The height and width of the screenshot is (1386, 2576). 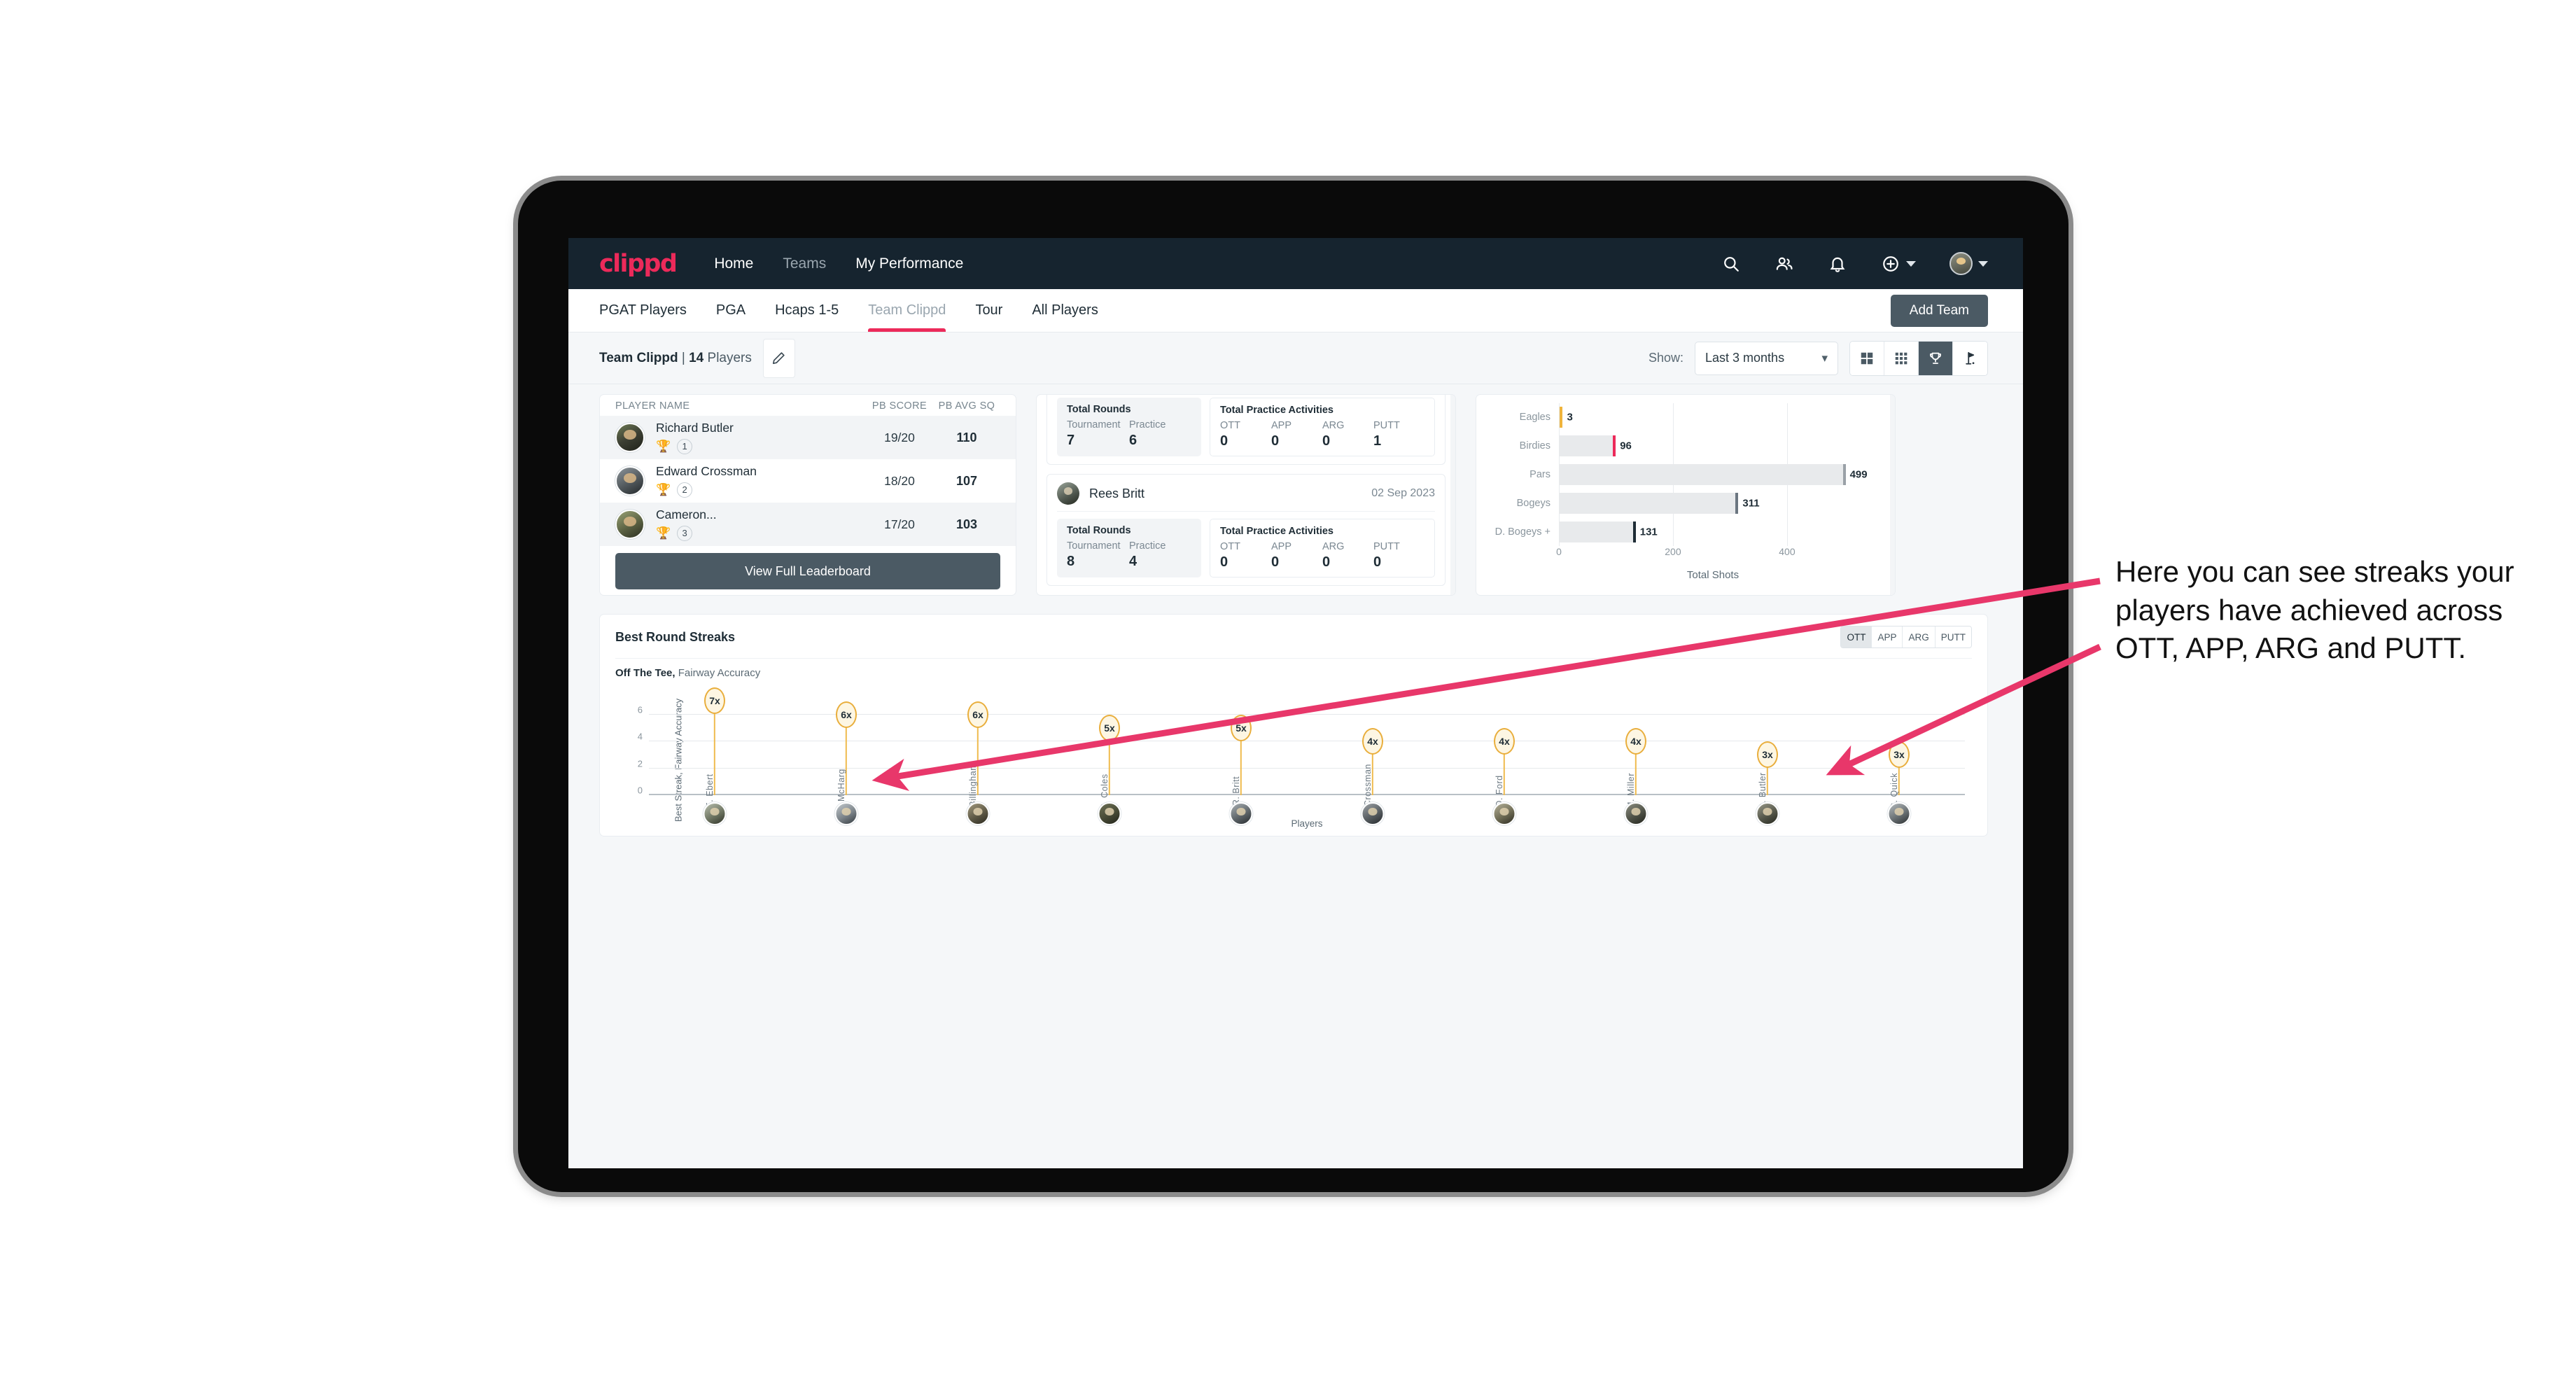 I want to click on value-putt: 1, so click(x=1377, y=441).